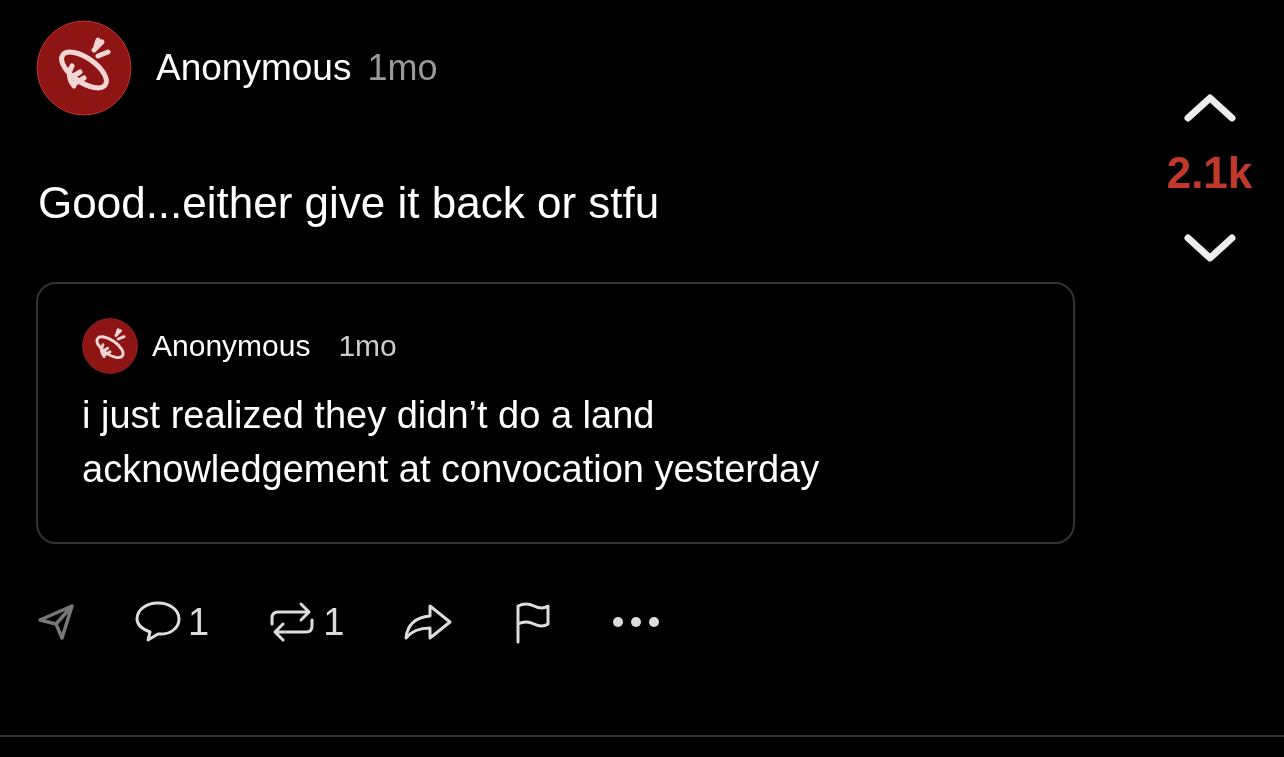  I want to click on downvote-icon, so click(1209, 248).